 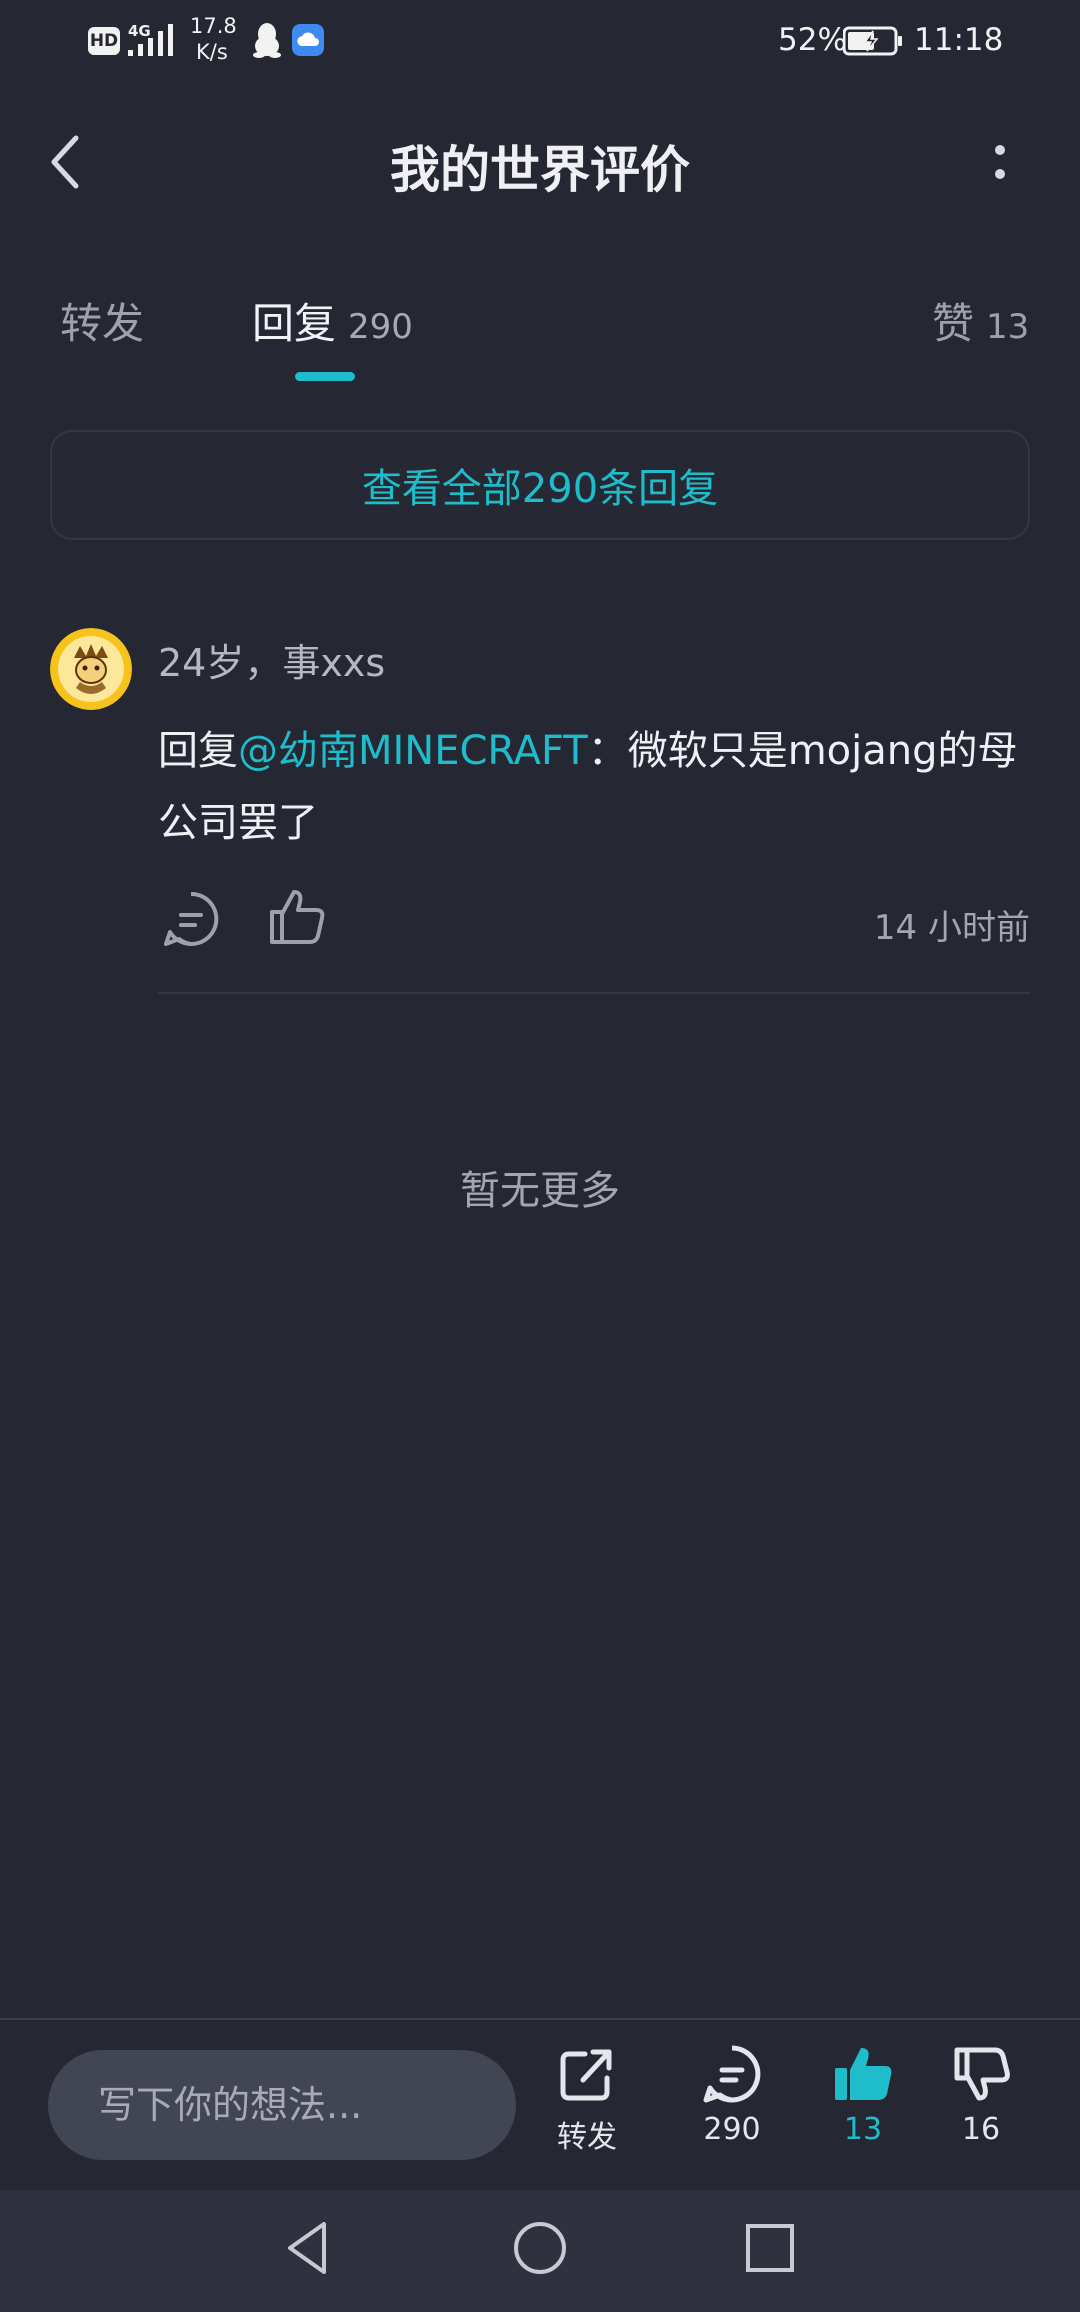 I want to click on more-vertical-icon, so click(x=1000, y=162).